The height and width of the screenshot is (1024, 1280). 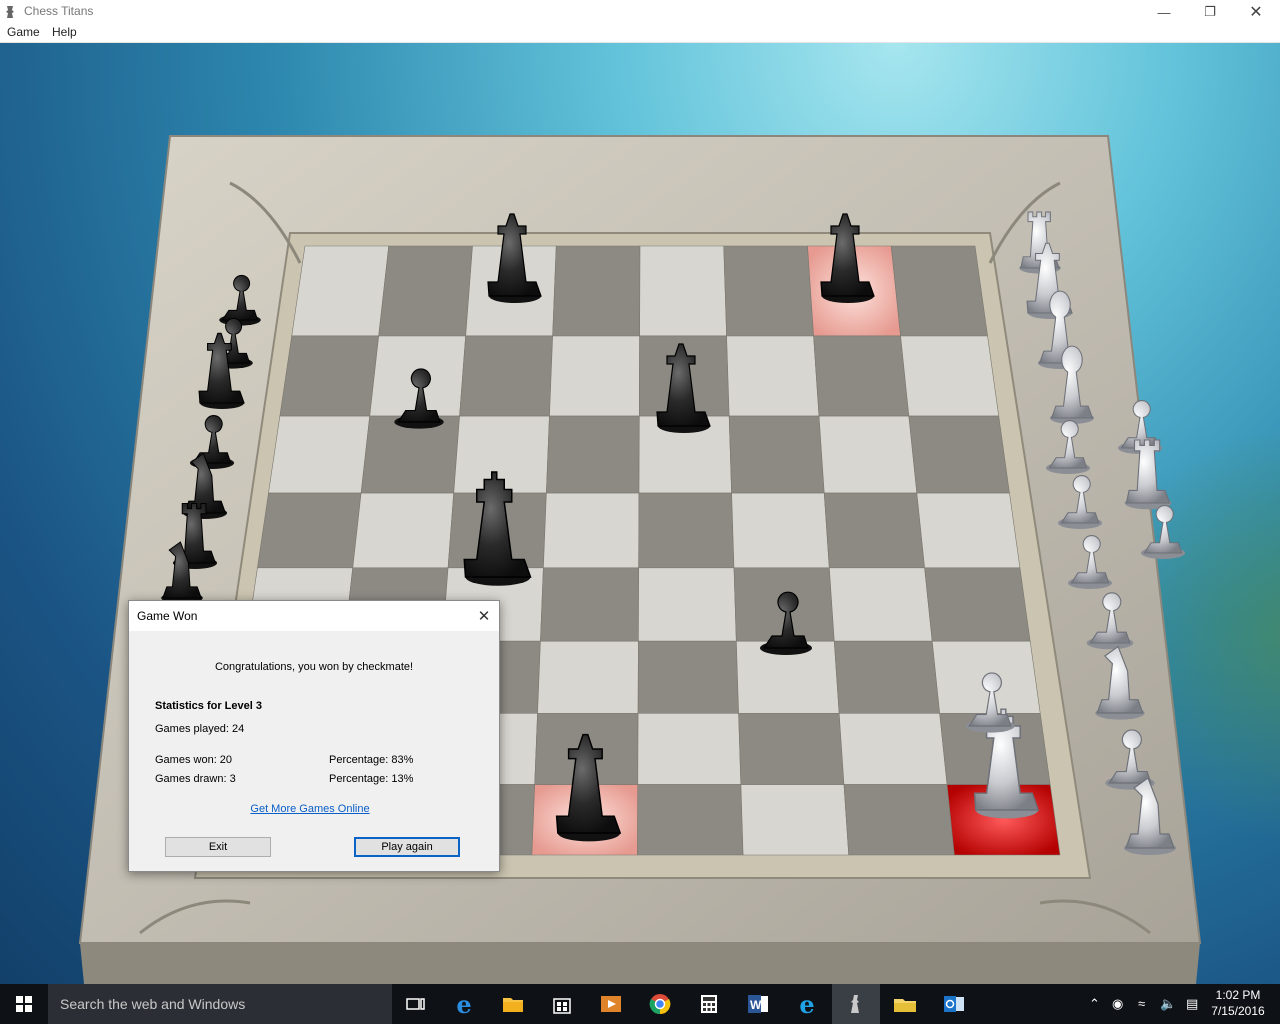 What do you see at coordinates (611, 1004) in the screenshot?
I see `media-player-icon` at bounding box center [611, 1004].